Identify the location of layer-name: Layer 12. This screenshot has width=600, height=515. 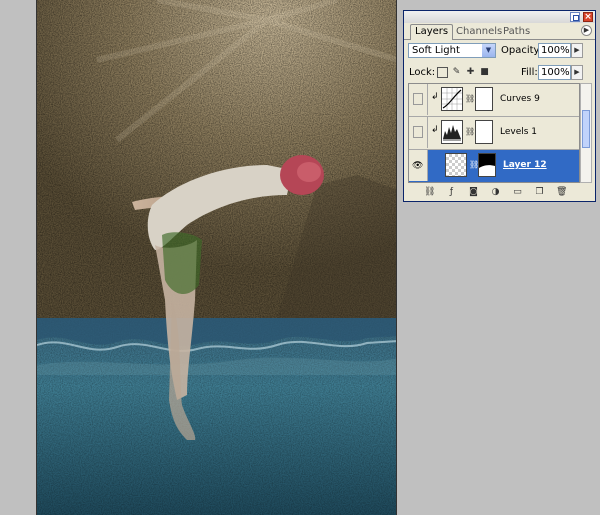
(525, 165).